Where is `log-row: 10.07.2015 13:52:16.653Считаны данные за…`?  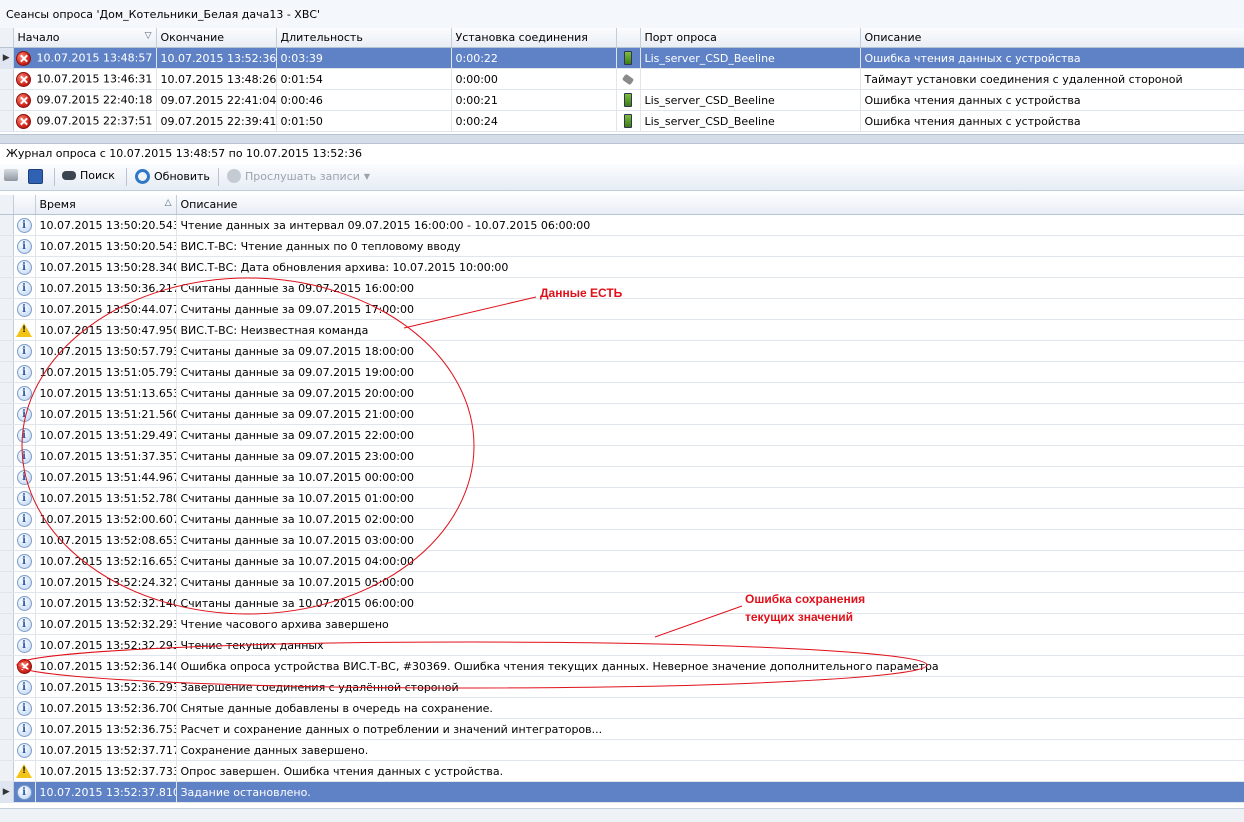
log-row: 10.07.2015 13:52:16.653Считаны данные за… is located at coordinates (622, 561).